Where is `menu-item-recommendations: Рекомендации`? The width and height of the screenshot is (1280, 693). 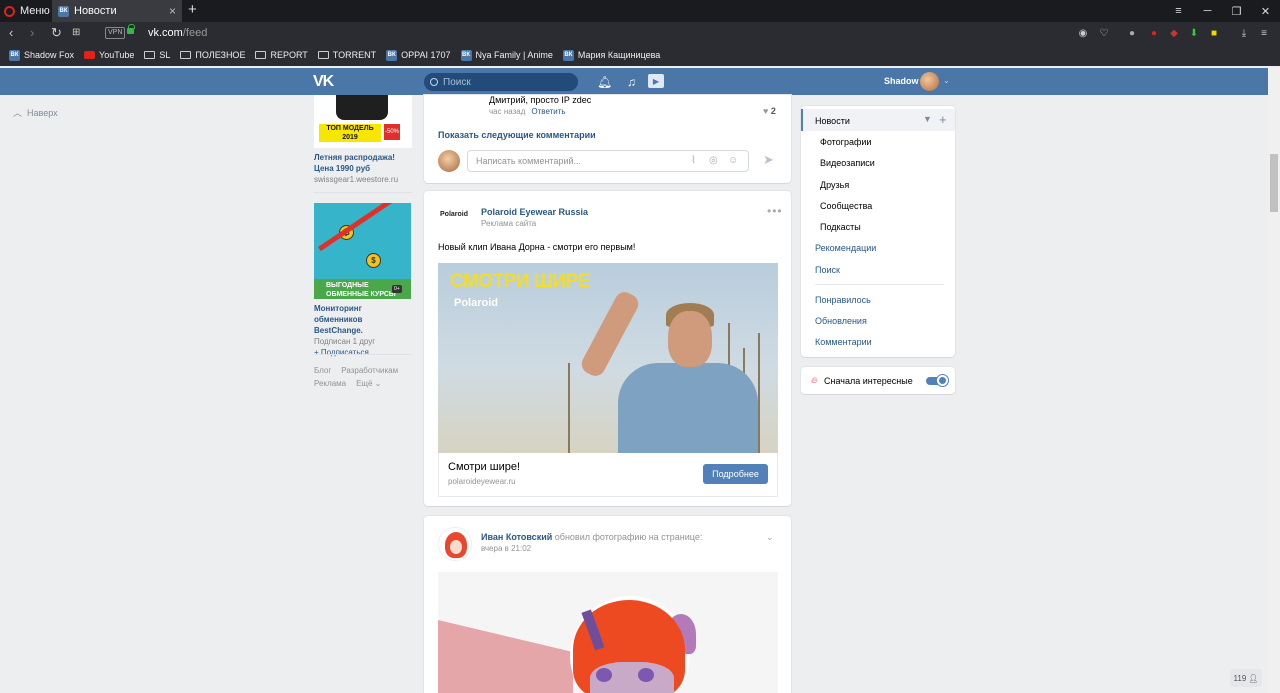 menu-item-recommendations: Рекомендации is located at coordinates (845, 248).